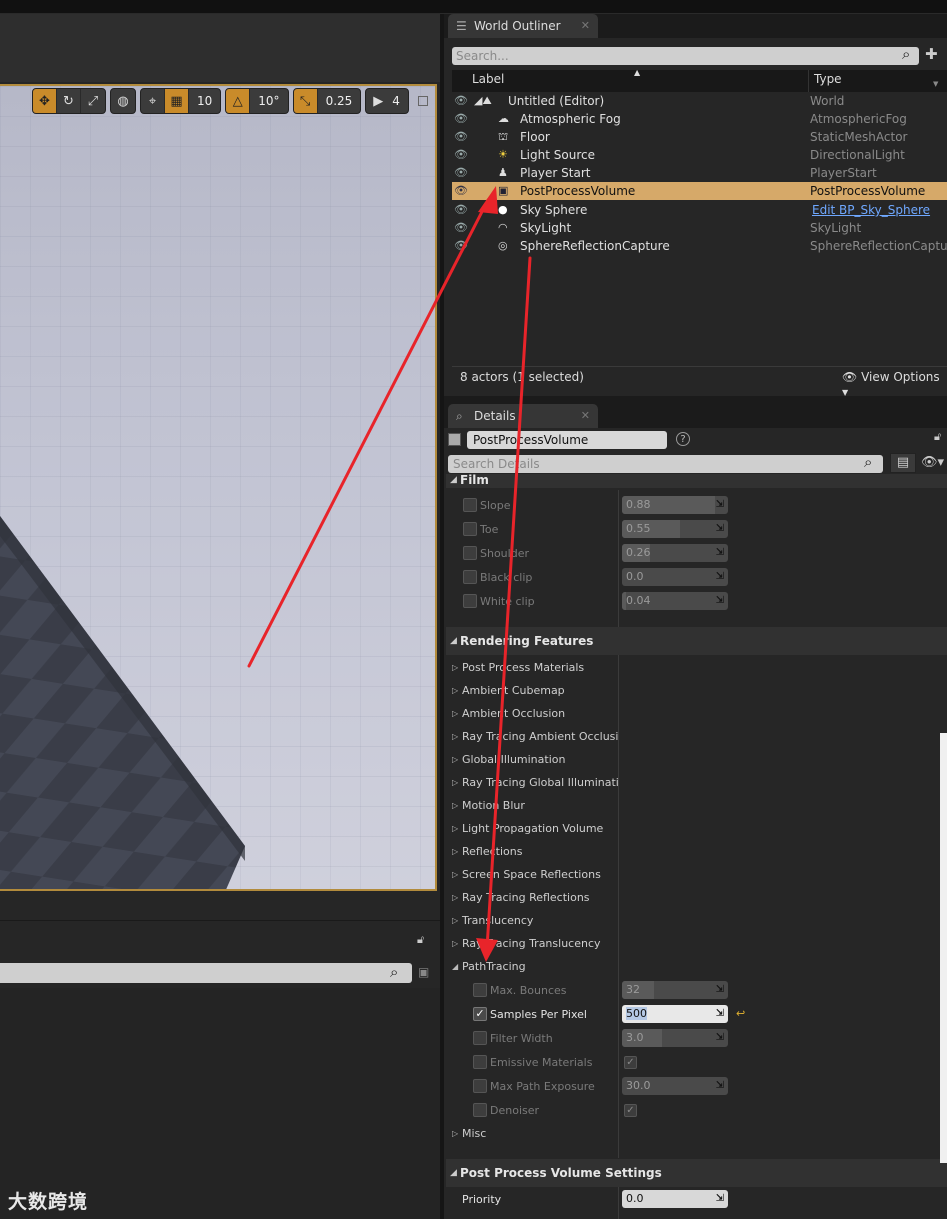 This screenshot has height=1219, width=947. Describe the element at coordinates (630, 1062) in the screenshot. I see `emissive-materials-checkbox: ✓` at that location.